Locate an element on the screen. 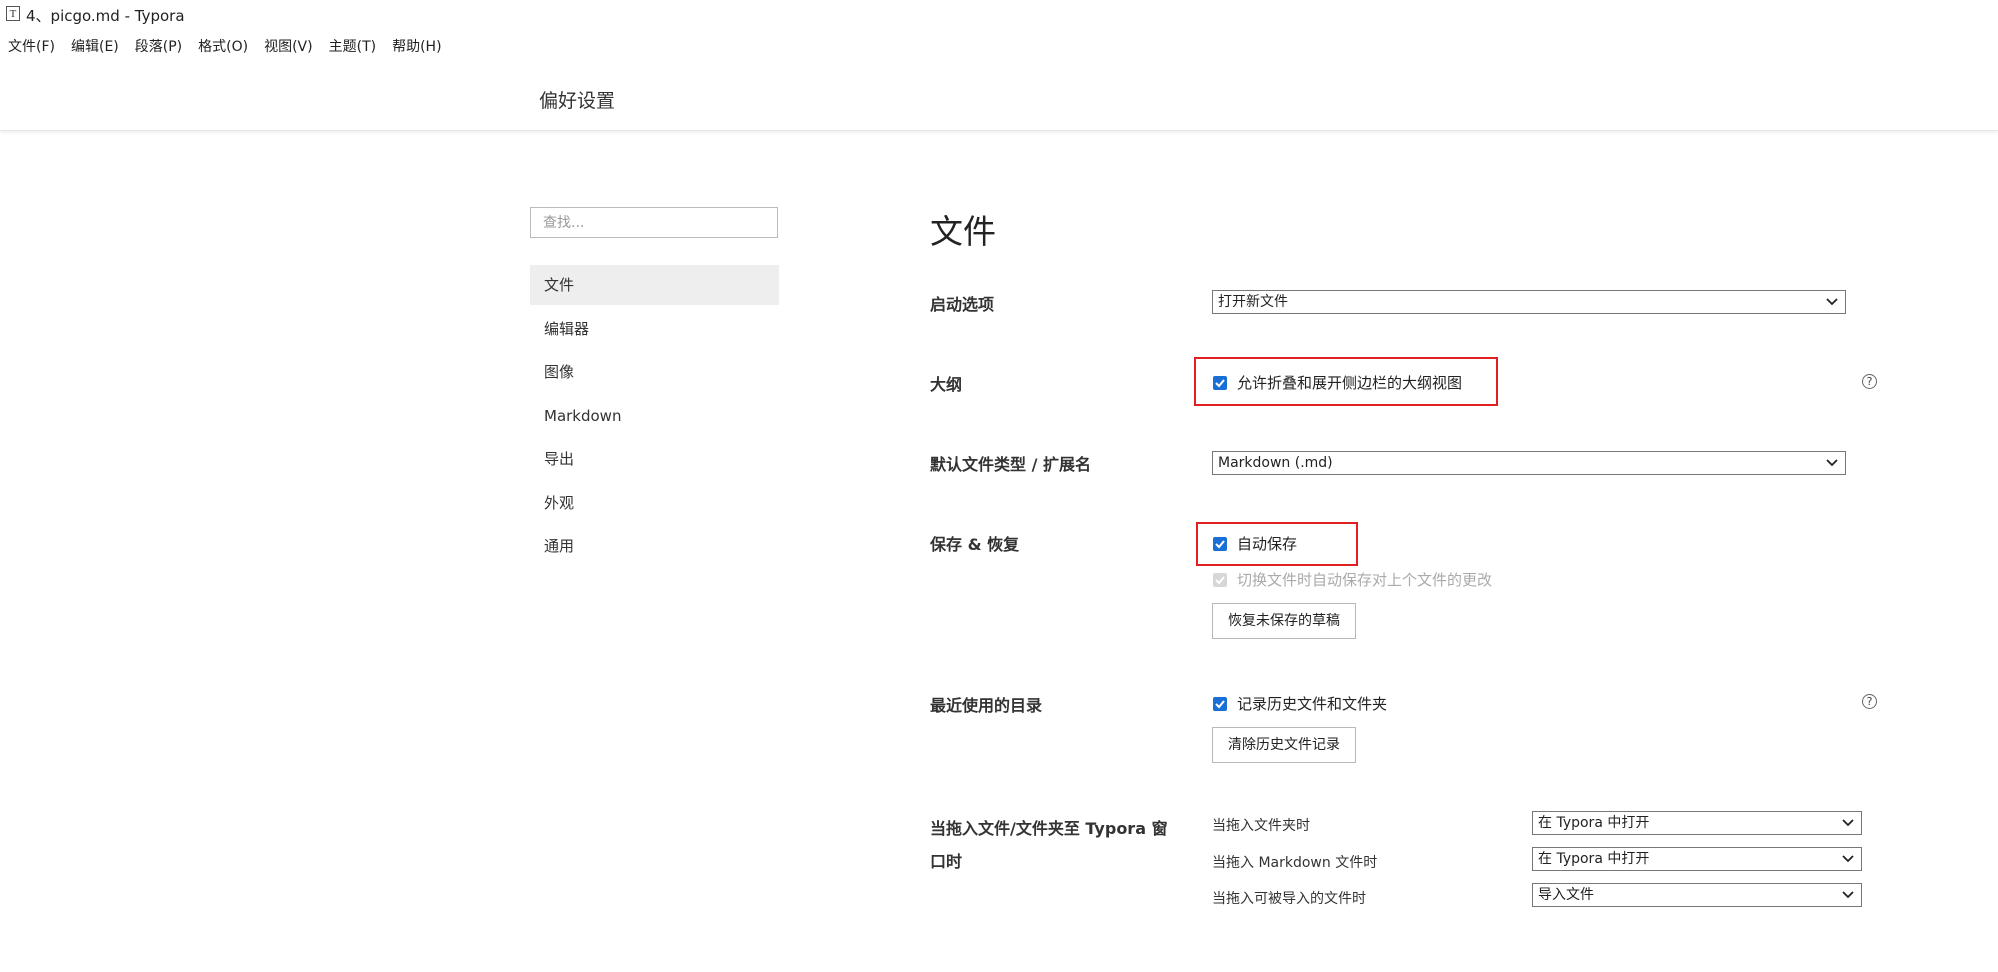  preferences-header is located at coordinates (999, 94).